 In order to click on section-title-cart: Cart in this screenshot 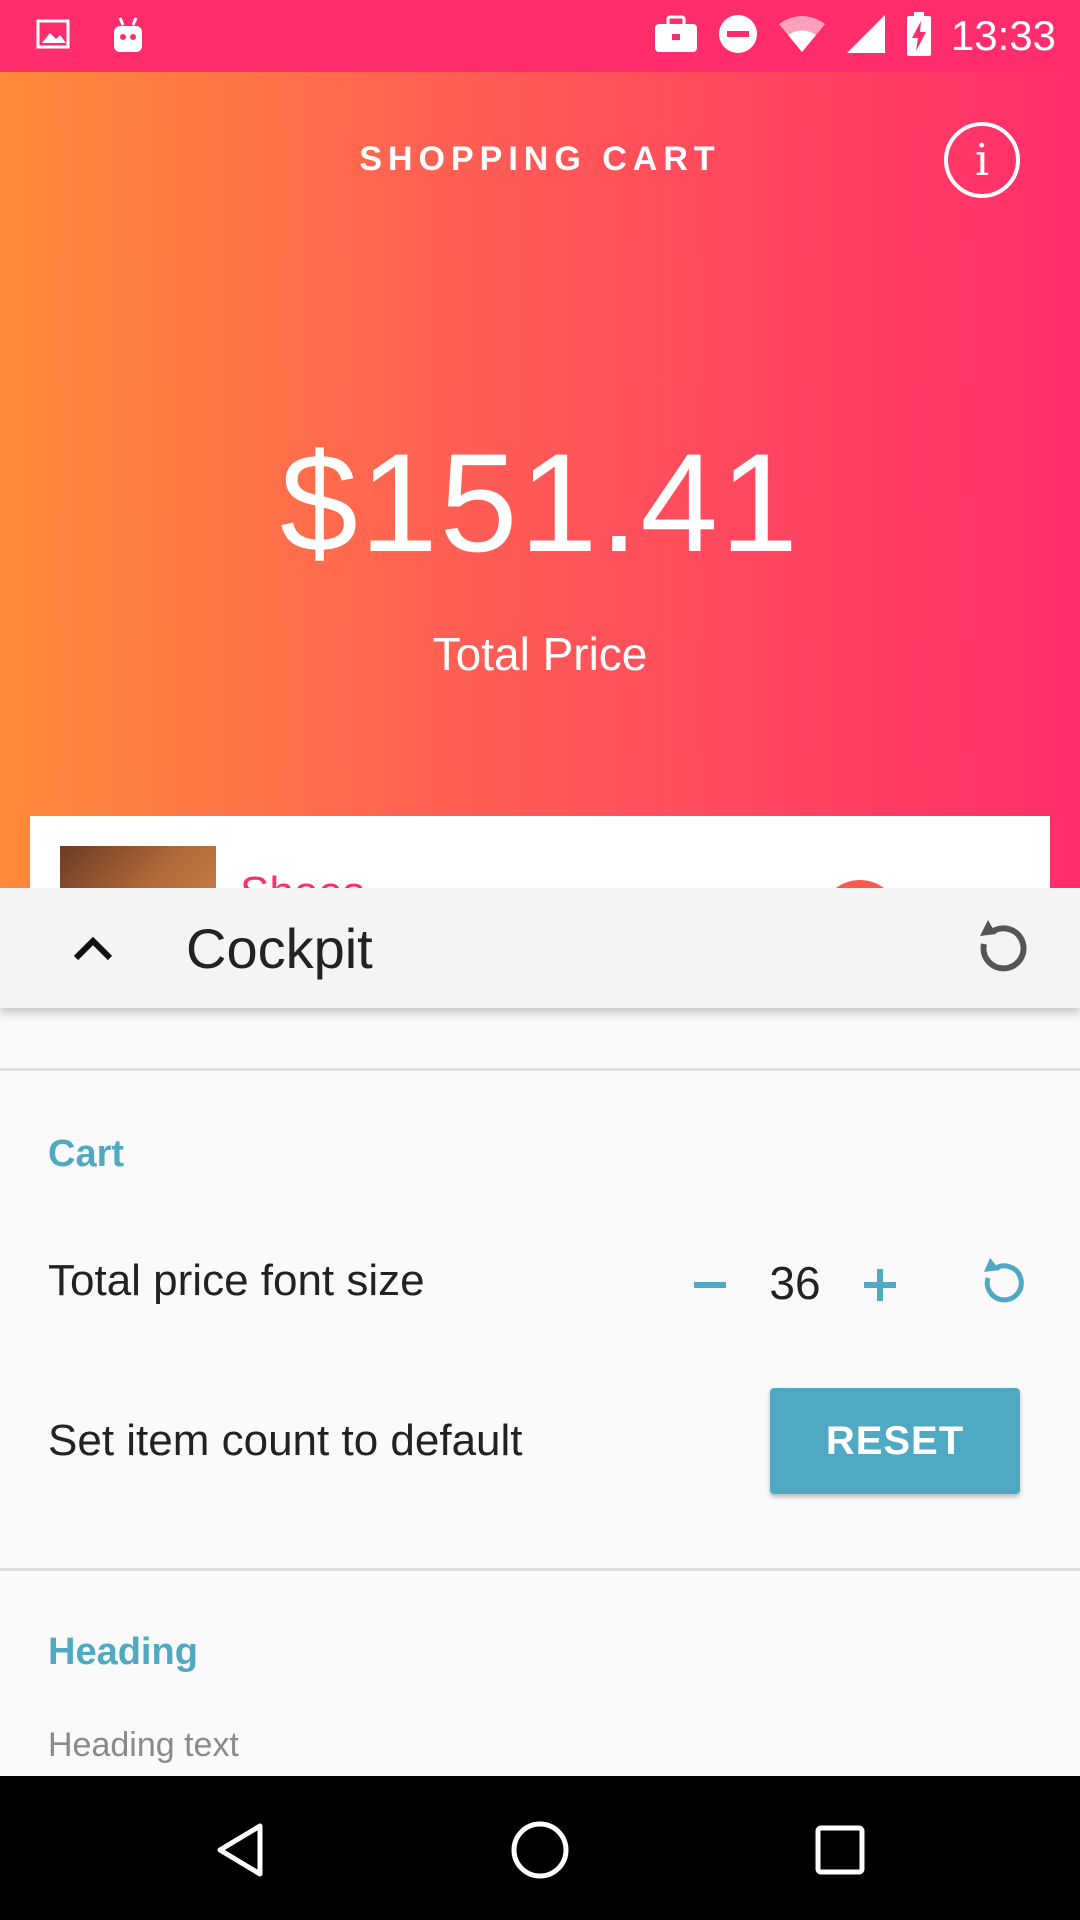, I will do `click(86, 1154)`.